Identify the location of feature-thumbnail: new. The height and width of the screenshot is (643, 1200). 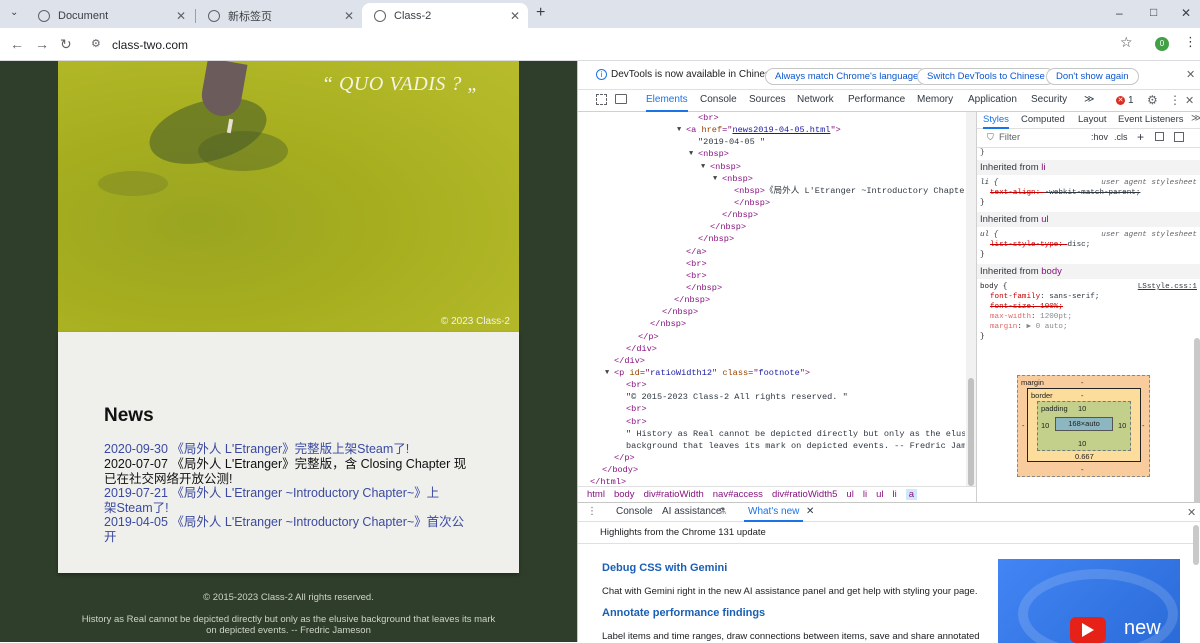
(1089, 601).